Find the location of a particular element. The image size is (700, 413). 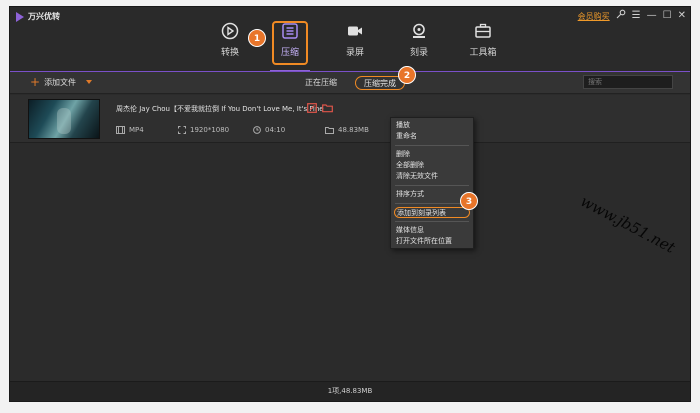

nav-burn: 刻录 is located at coordinates (419, 41).